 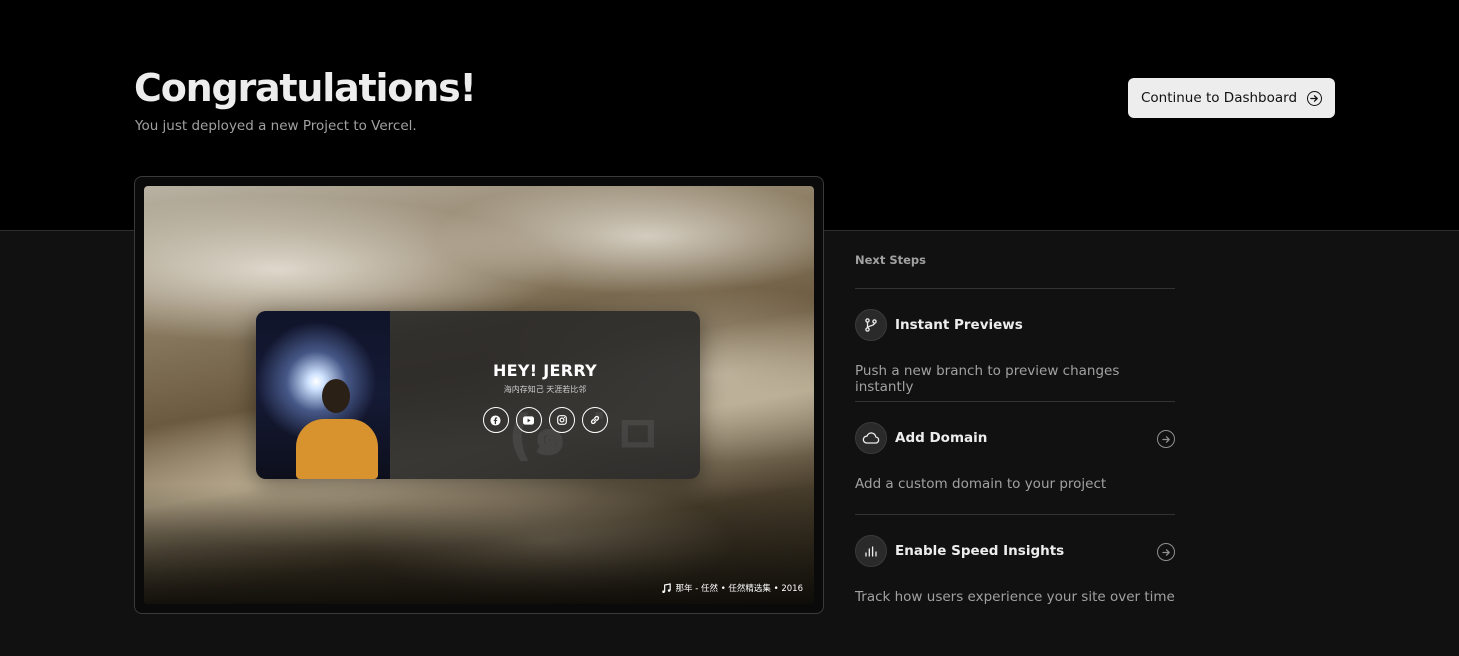 What do you see at coordinates (890, 260) in the screenshot?
I see `next-steps-heading: Next Steps` at bounding box center [890, 260].